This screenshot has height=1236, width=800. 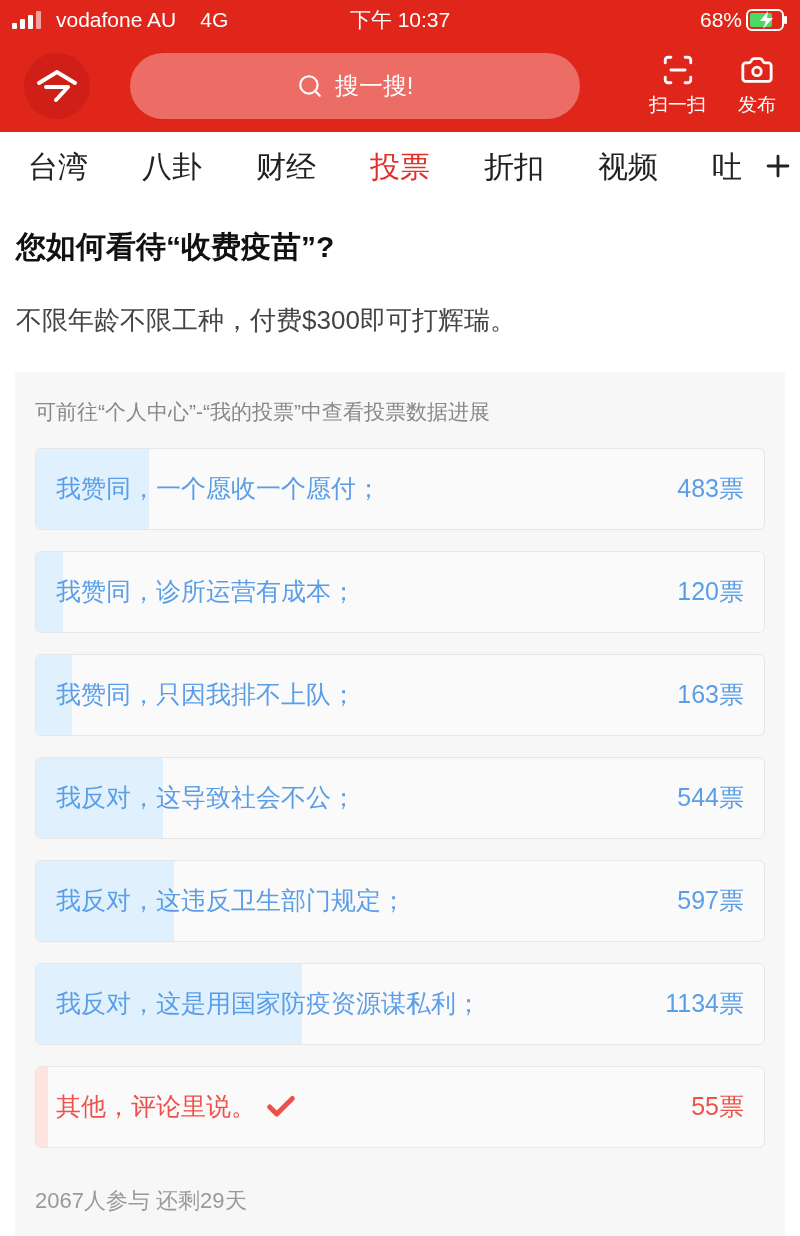 I want to click on search-icon, so click(x=309, y=86).